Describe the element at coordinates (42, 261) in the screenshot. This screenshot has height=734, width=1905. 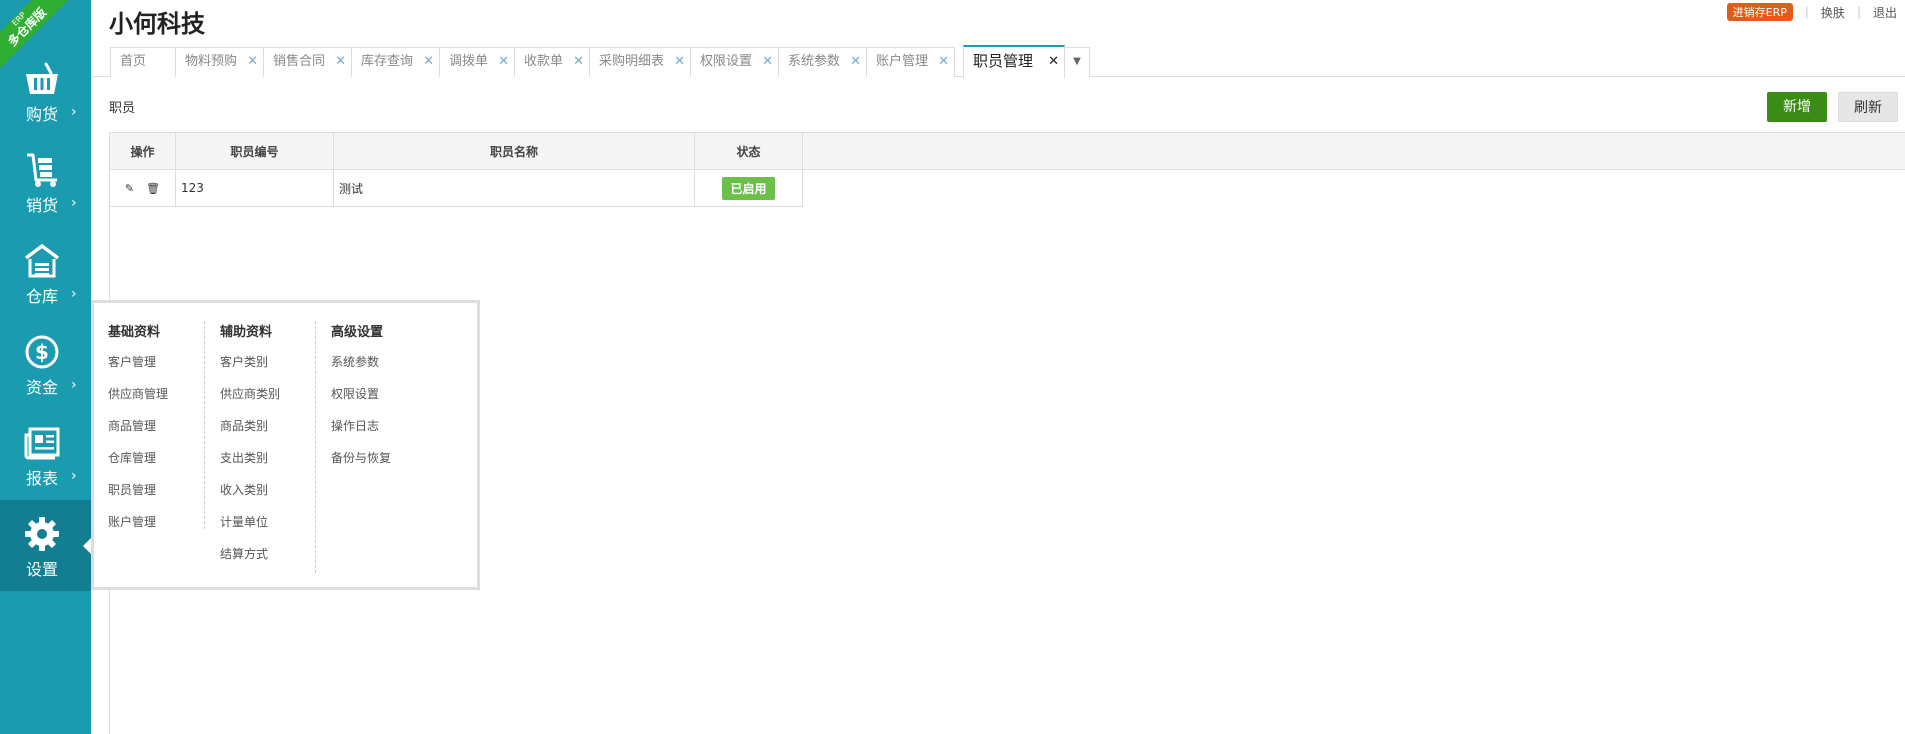
I see `warehouse-icon` at that location.